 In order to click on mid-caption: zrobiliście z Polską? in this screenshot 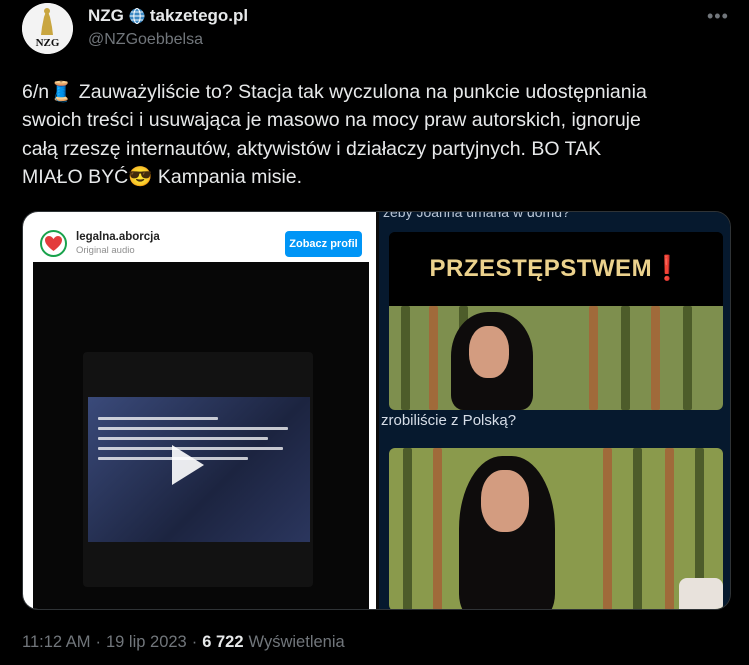, I will do `click(449, 420)`.